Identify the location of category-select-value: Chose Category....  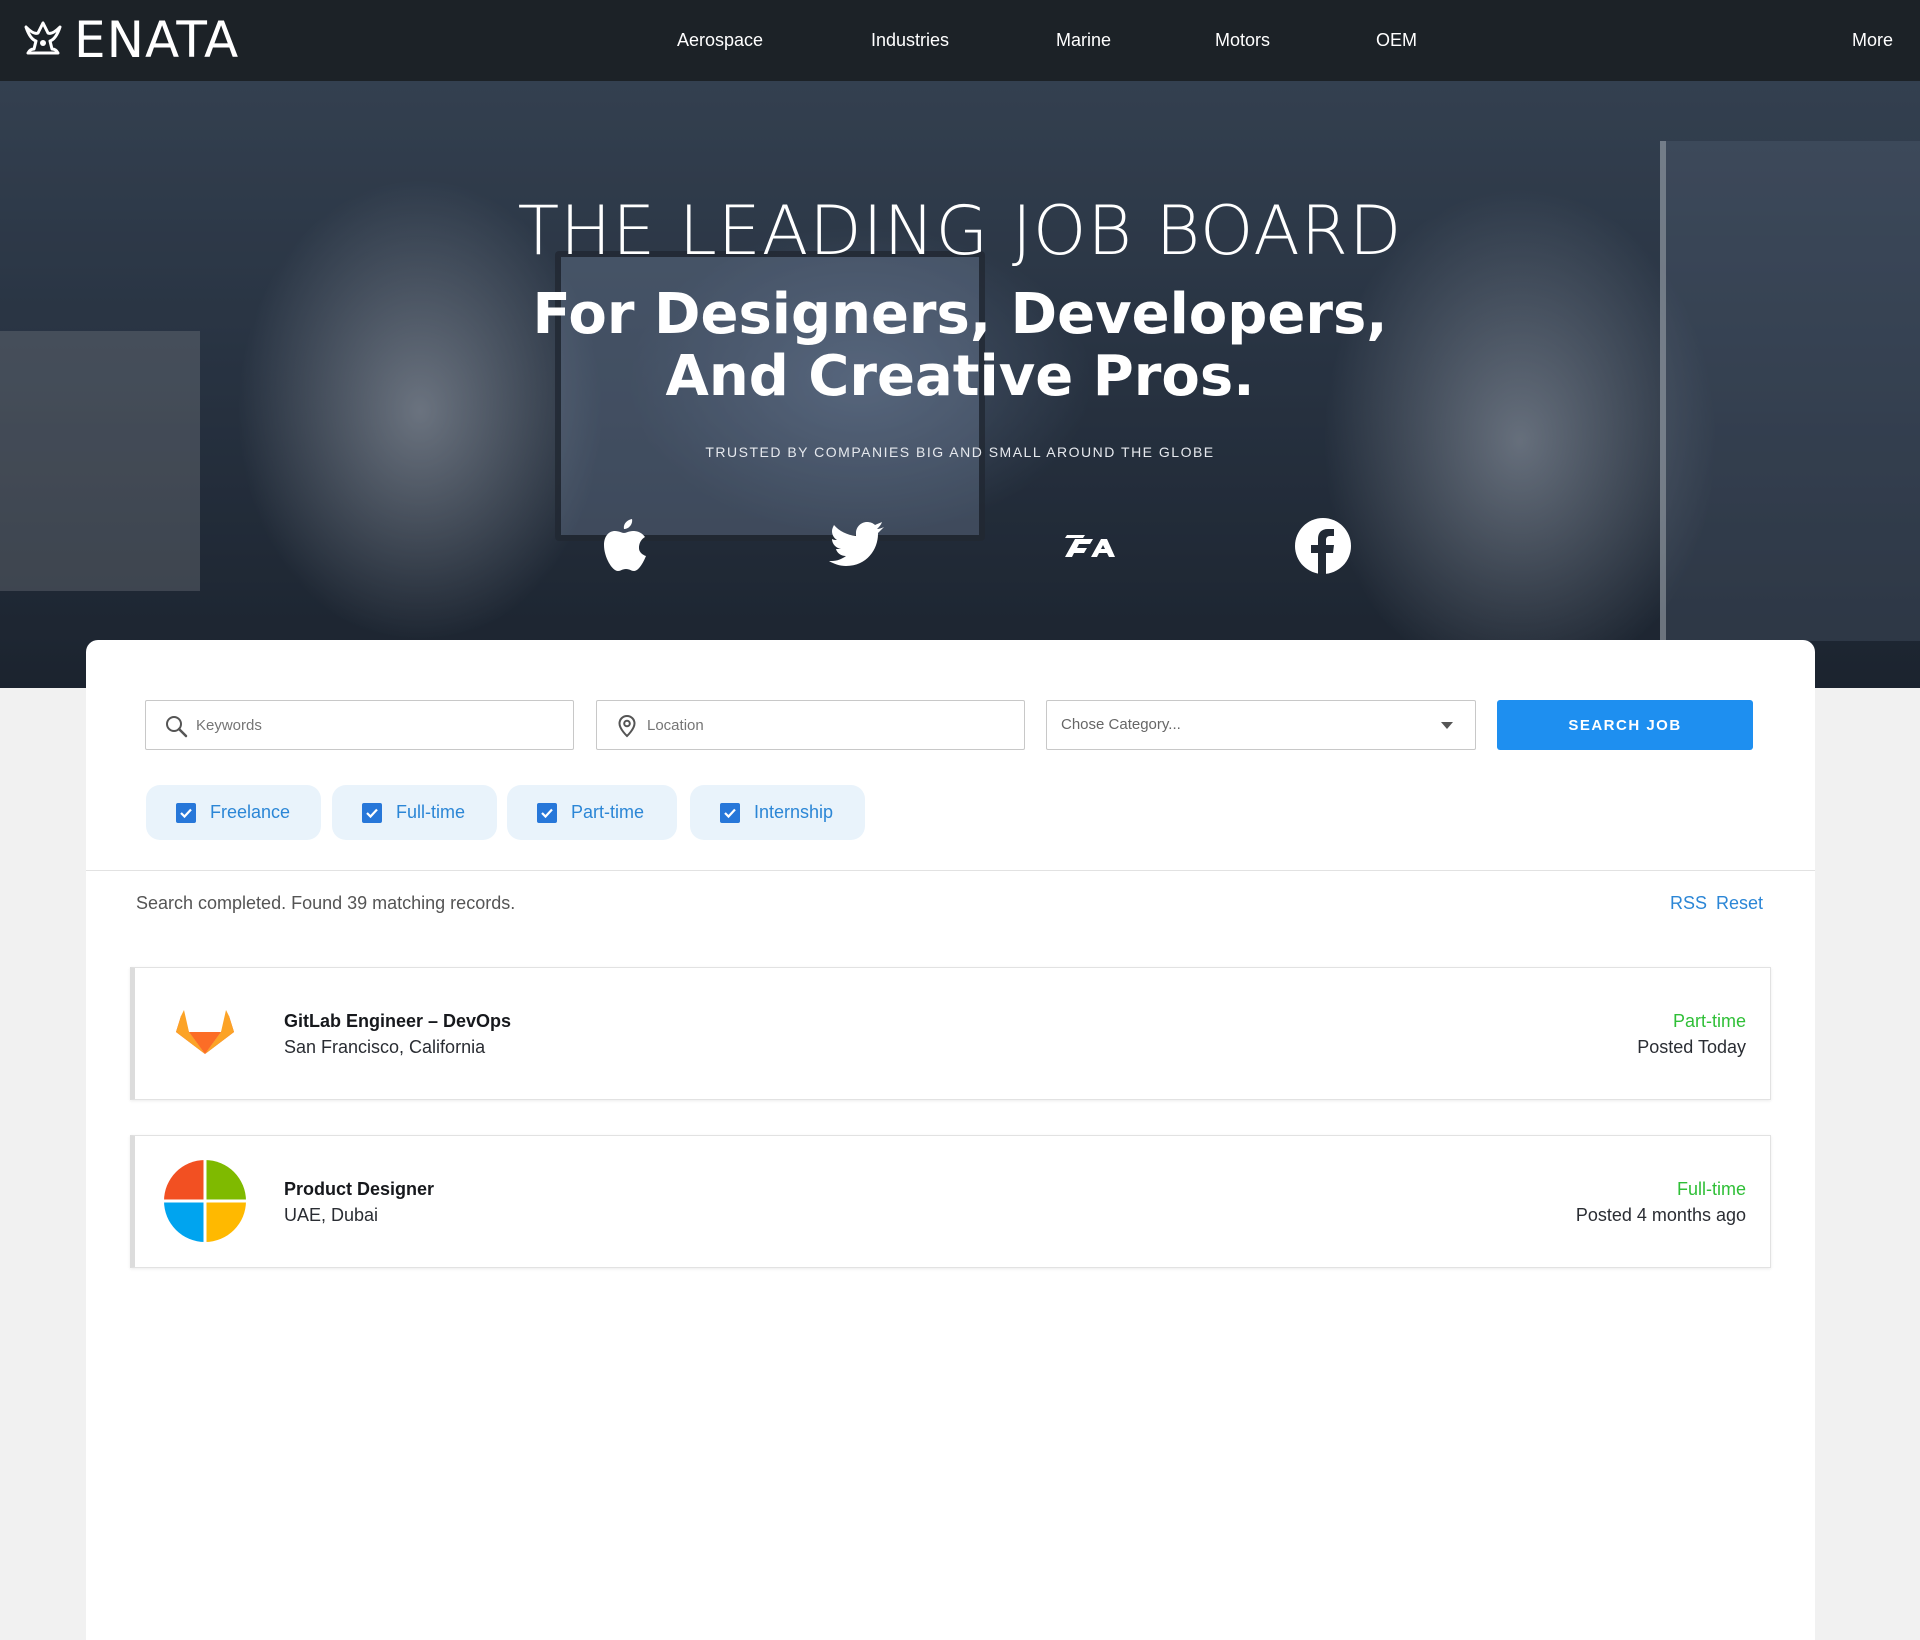
(1121, 724).